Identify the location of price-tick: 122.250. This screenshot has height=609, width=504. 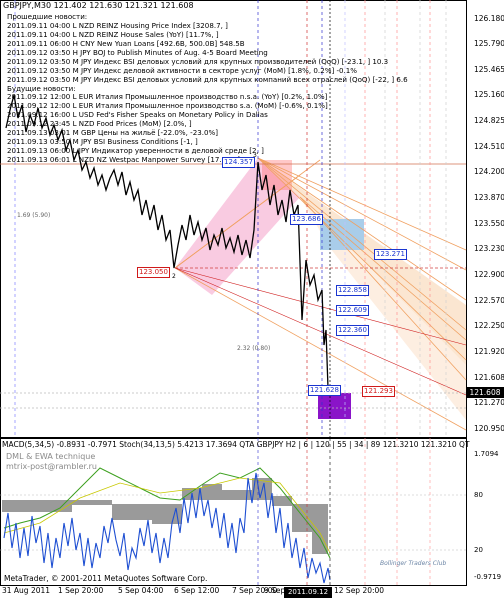
(489, 325).